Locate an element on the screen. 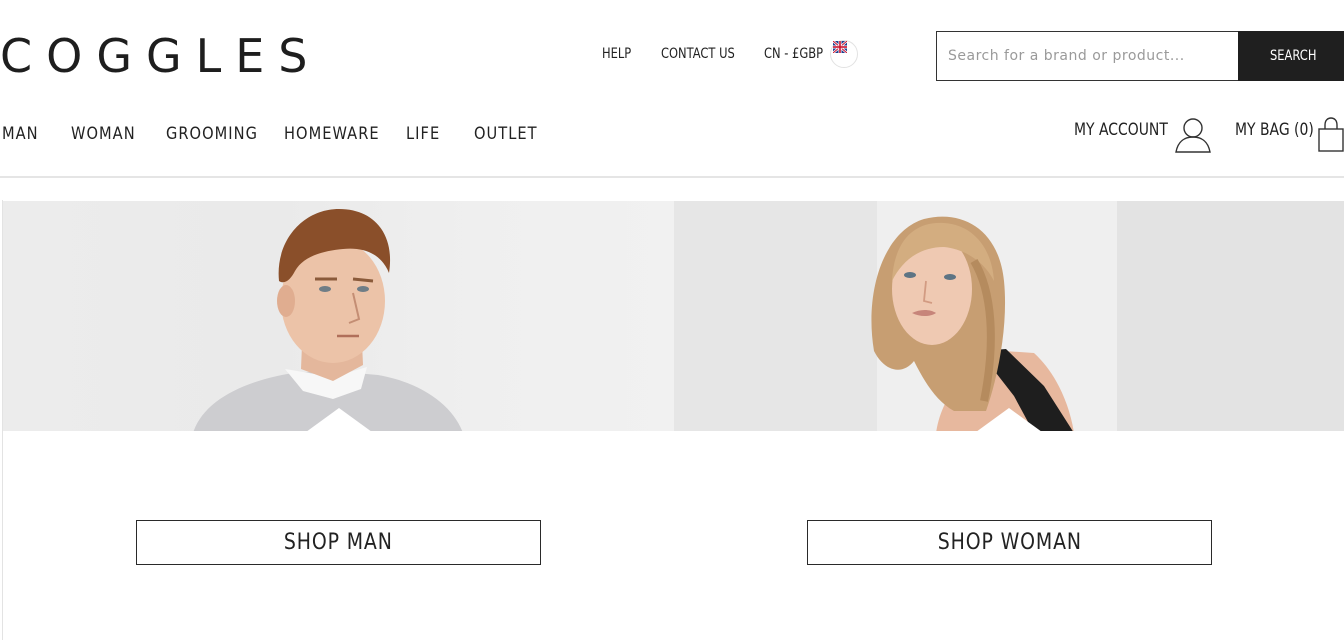 This screenshot has width=1344, height=640. nav-item-outlet: OUTLET is located at coordinates (506, 134).